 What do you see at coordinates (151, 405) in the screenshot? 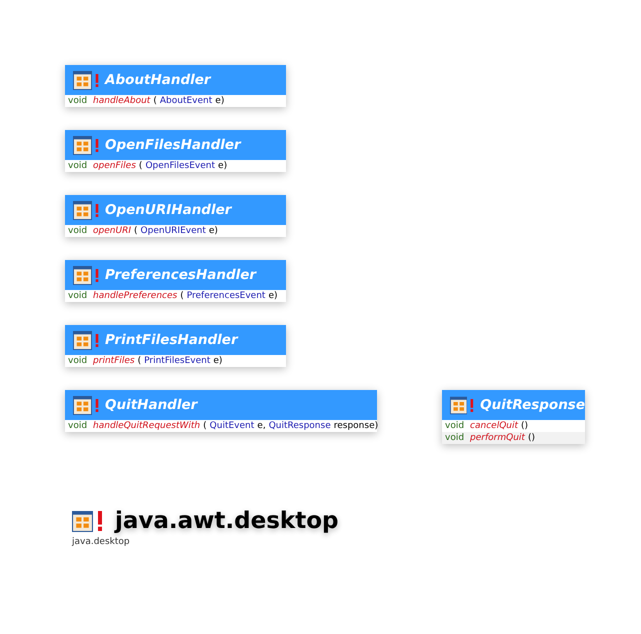
I see `class-name: QuitHandler` at bounding box center [151, 405].